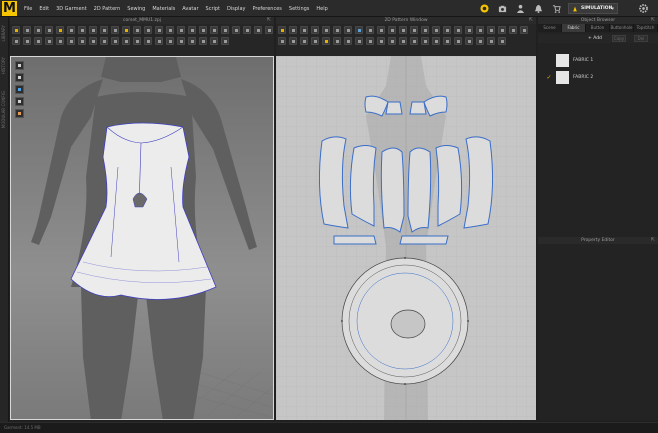  Describe the element at coordinates (574, 28) in the screenshot. I see `tab-fabric: Fabric` at that location.